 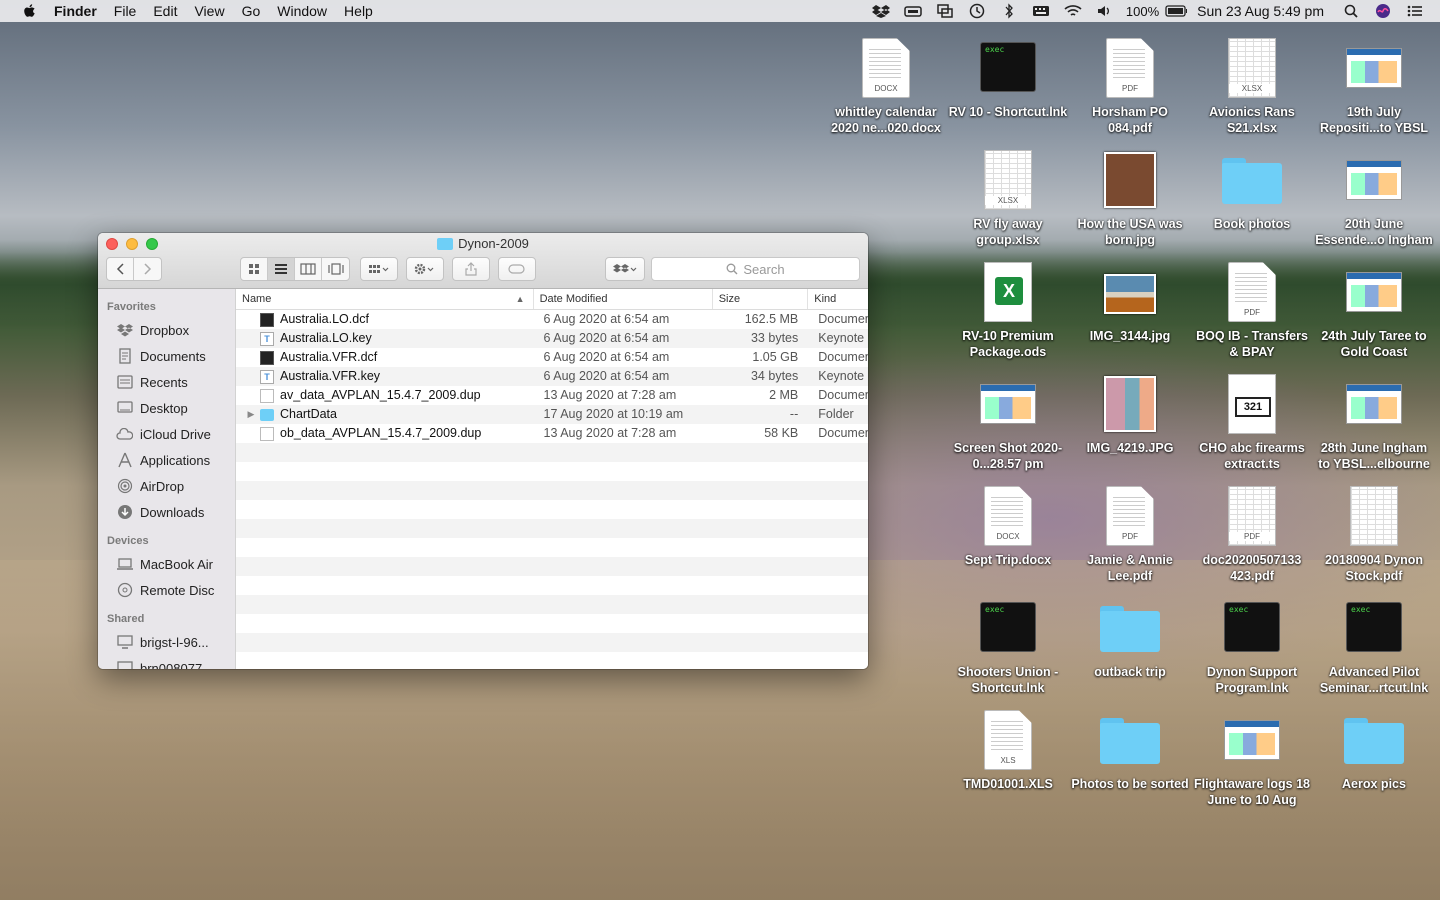 What do you see at coordinates (1374, 646) in the screenshot?
I see `desktop-item: exec Advanced Pilot Seminar...rtcut.lnk` at bounding box center [1374, 646].